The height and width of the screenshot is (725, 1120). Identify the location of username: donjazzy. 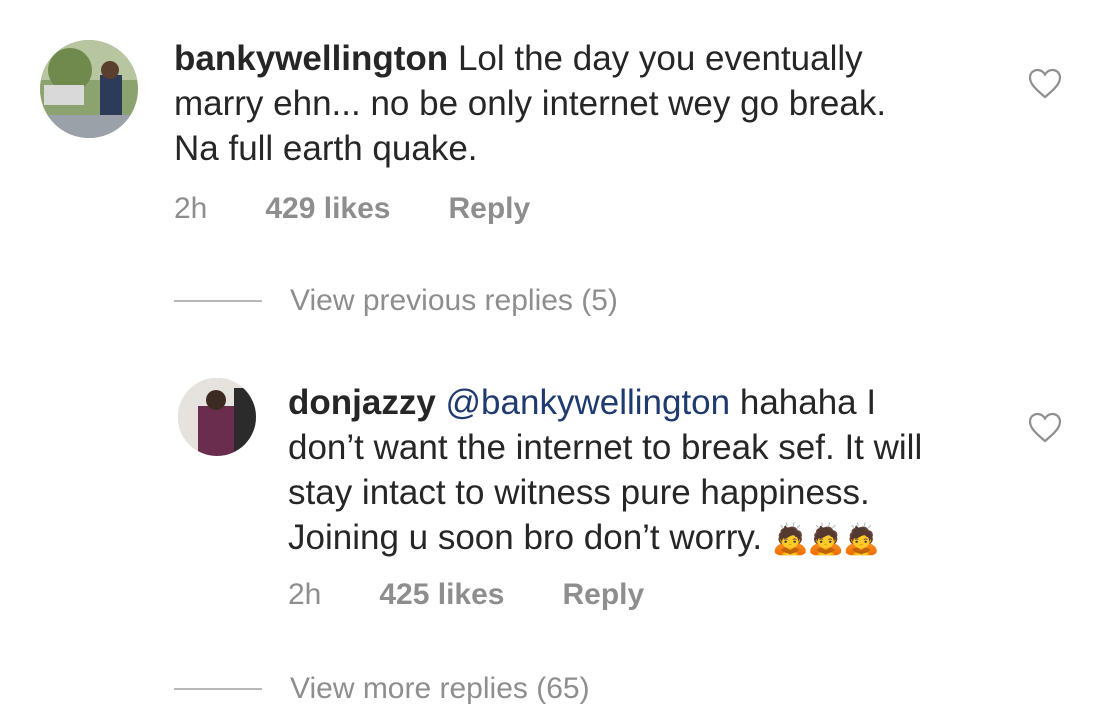
(362, 402).